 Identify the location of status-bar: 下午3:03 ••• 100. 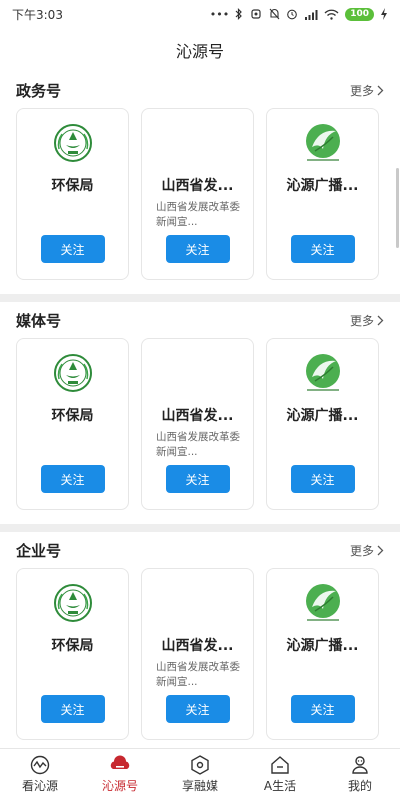
(200, 14).